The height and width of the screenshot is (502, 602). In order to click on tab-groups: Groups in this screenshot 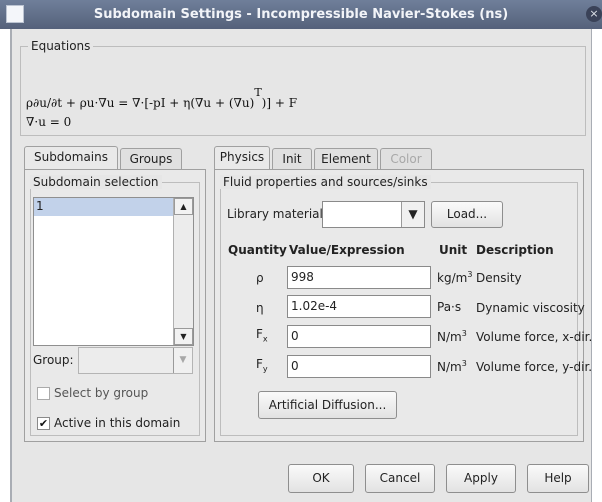, I will do `click(151, 159)`.